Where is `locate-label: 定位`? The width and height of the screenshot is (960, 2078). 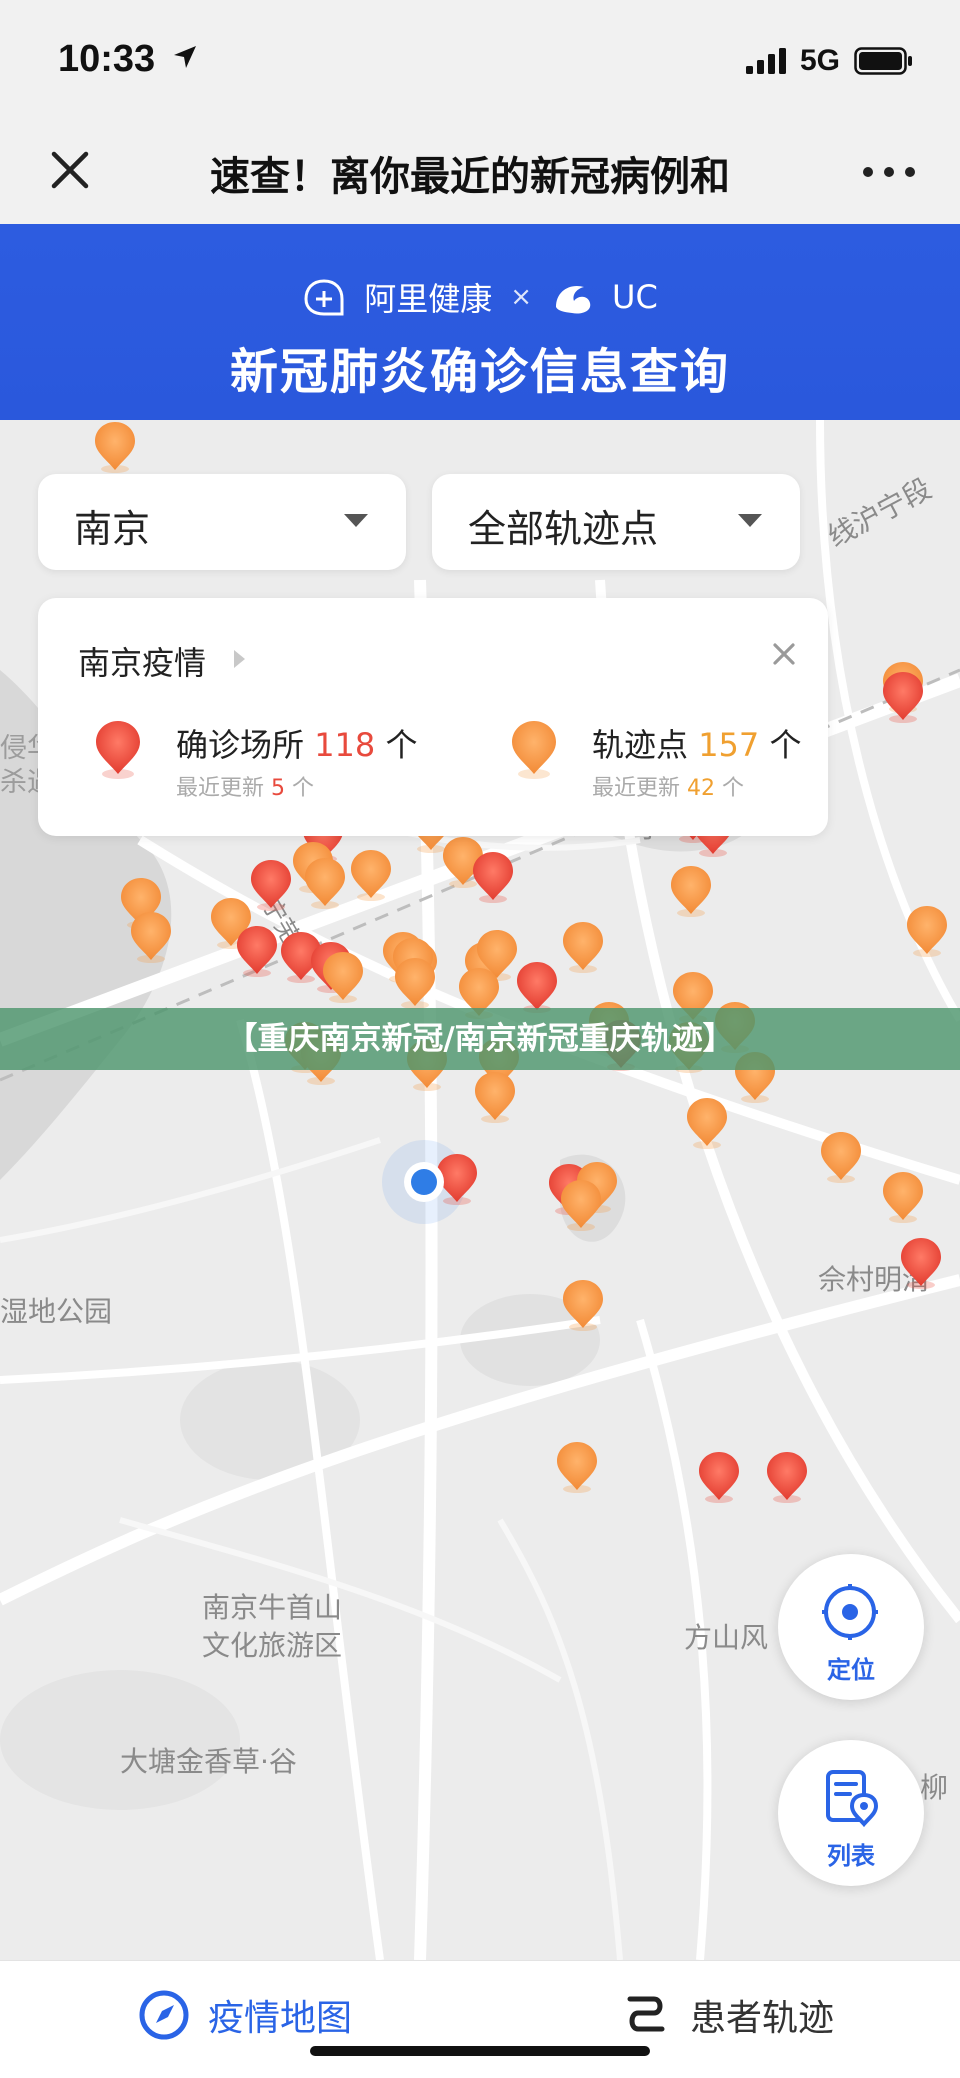 locate-label: 定位 is located at coordinates (851, 1670).